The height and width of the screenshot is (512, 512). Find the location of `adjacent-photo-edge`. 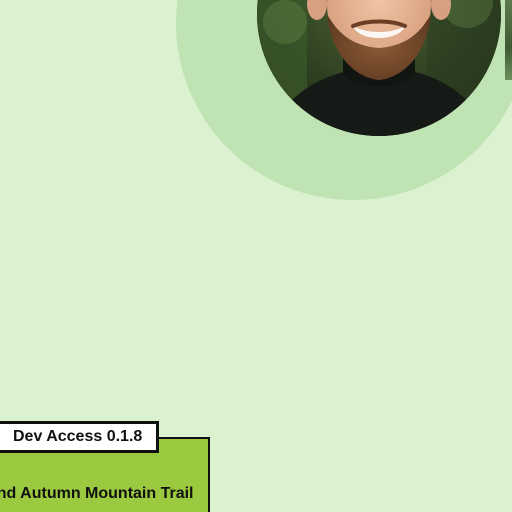

adjacent-photo-edge is located at coordinates (508, 40).